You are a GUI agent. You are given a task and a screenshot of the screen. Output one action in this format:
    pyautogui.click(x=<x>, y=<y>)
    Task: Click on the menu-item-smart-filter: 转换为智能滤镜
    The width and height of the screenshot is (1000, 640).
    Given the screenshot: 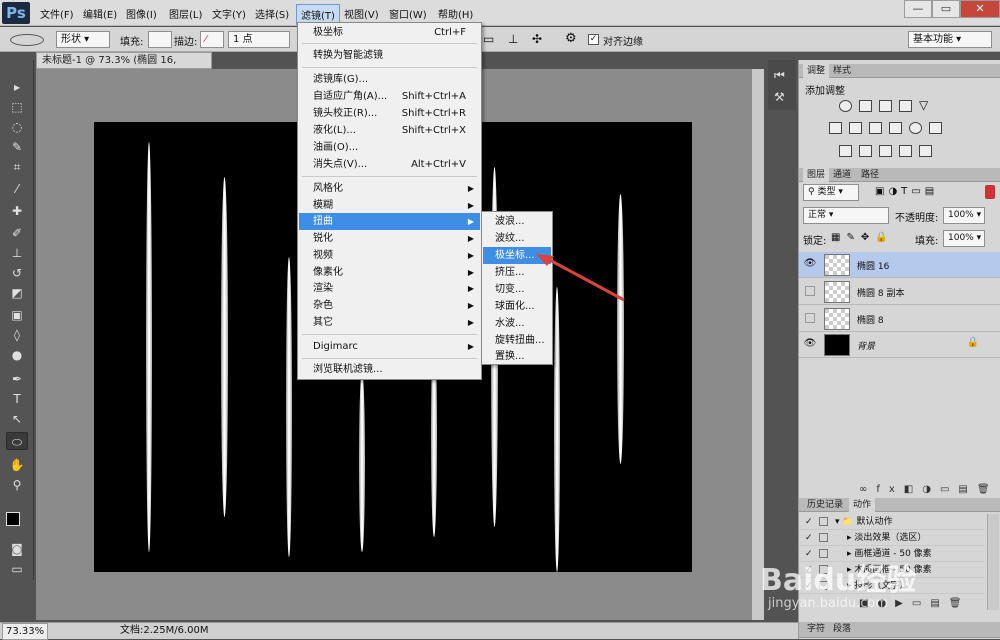 What is the action you would take?
    pyautogui.click(x=389, y=55)
    